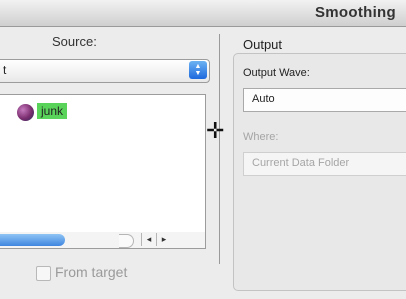 Image resolution: width=406 pixels, height=299 pixels. What do you see at coordinates (52, 111) in the screenshot?
I see `list-item: junk` at bounding box center [52, 111].